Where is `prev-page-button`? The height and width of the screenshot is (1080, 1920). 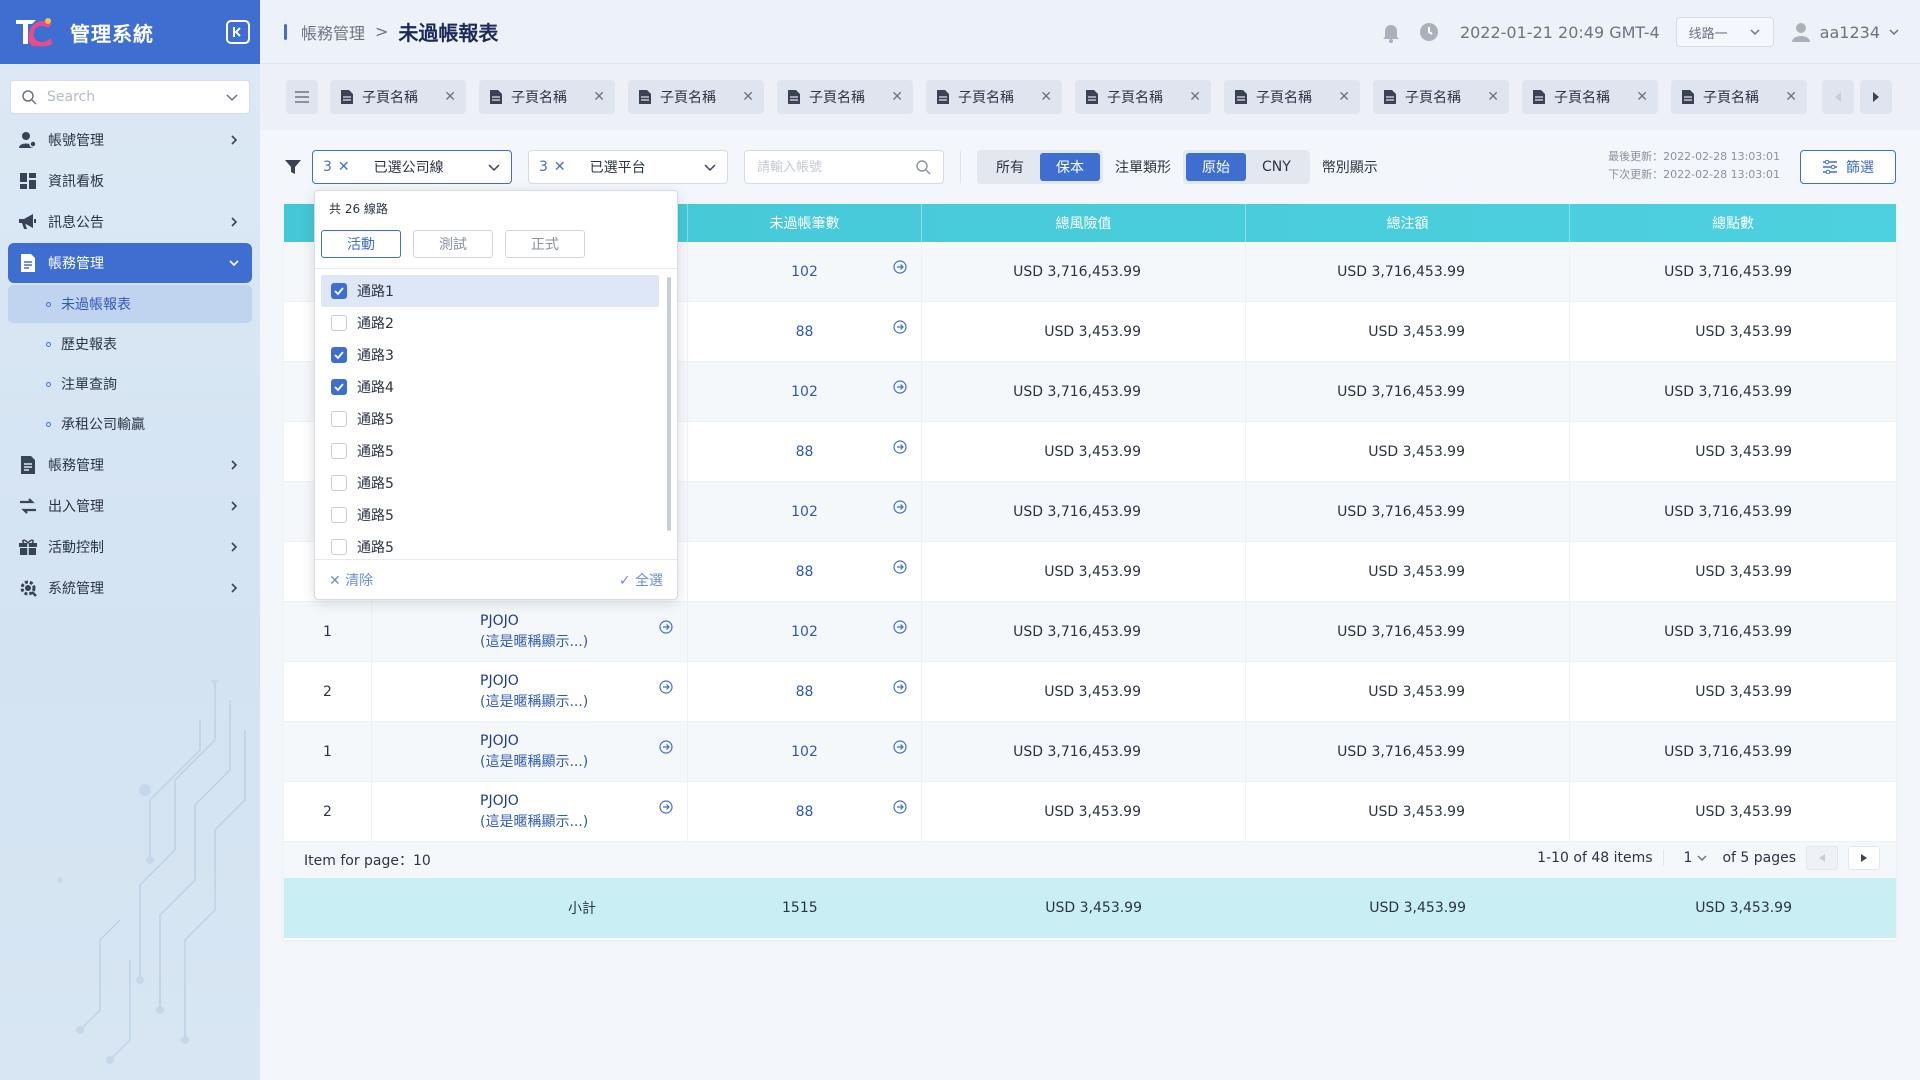
prev-page-button is located at coordinates (1822, 858).